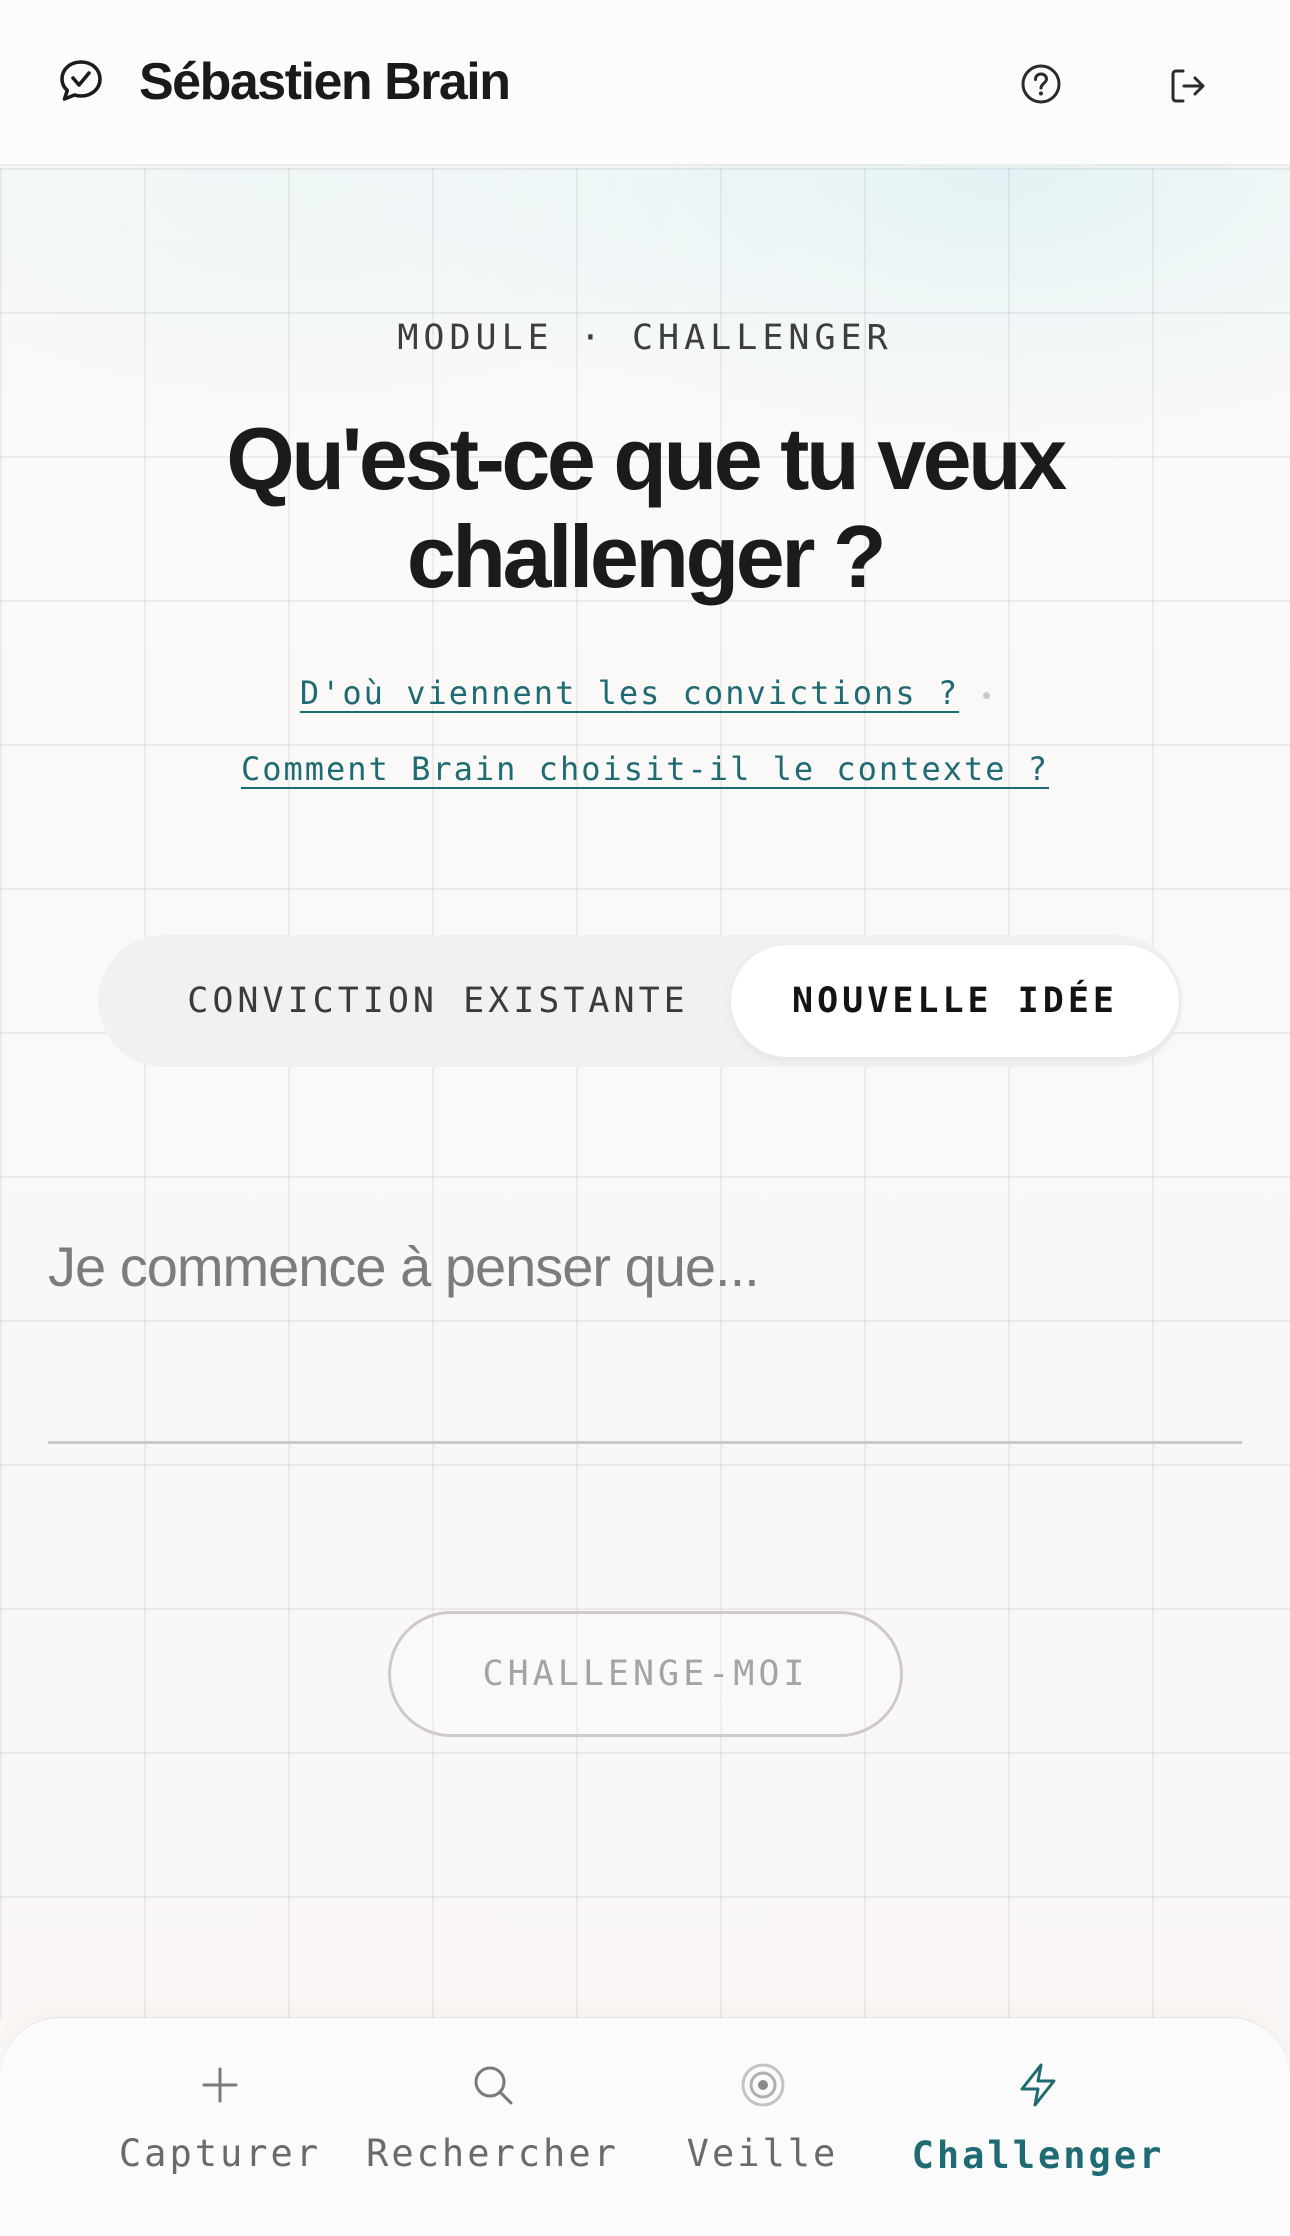 The width and height of the screenshot is (1290, 2236). What do you see at coordinates (762, 2127) in the screenshot?
I see `nav-item-veille: Veille` at bounding box center [762, 2127].